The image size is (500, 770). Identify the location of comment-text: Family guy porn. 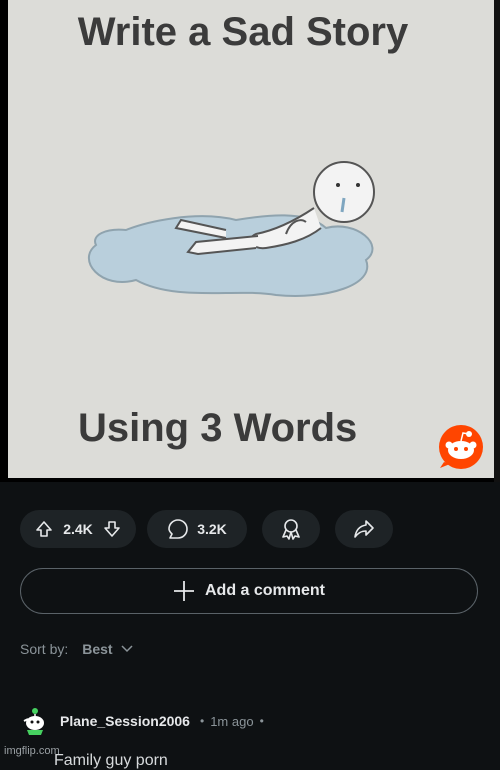
(111, 760).